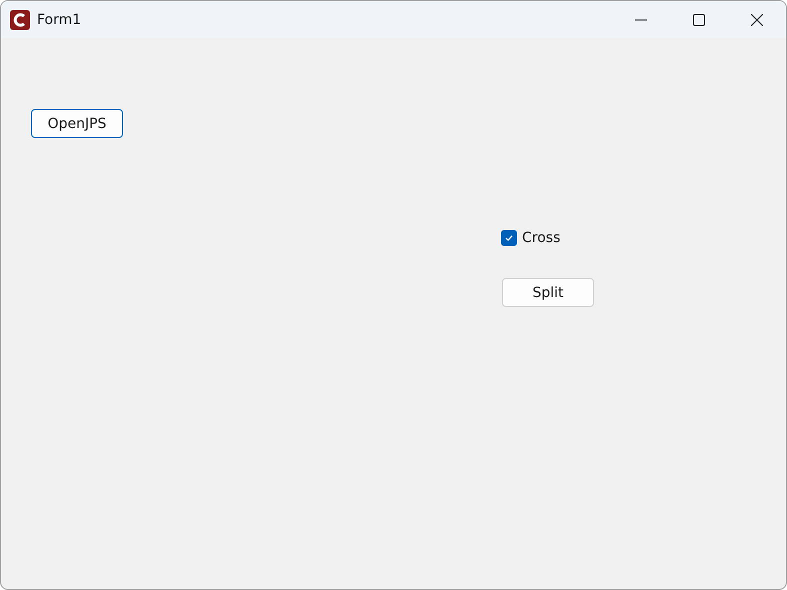 This screenshot has width=787, height=590. Describe the element at coordinates (548, 292) in the screenshot. I see `split-button: Split` at that location.